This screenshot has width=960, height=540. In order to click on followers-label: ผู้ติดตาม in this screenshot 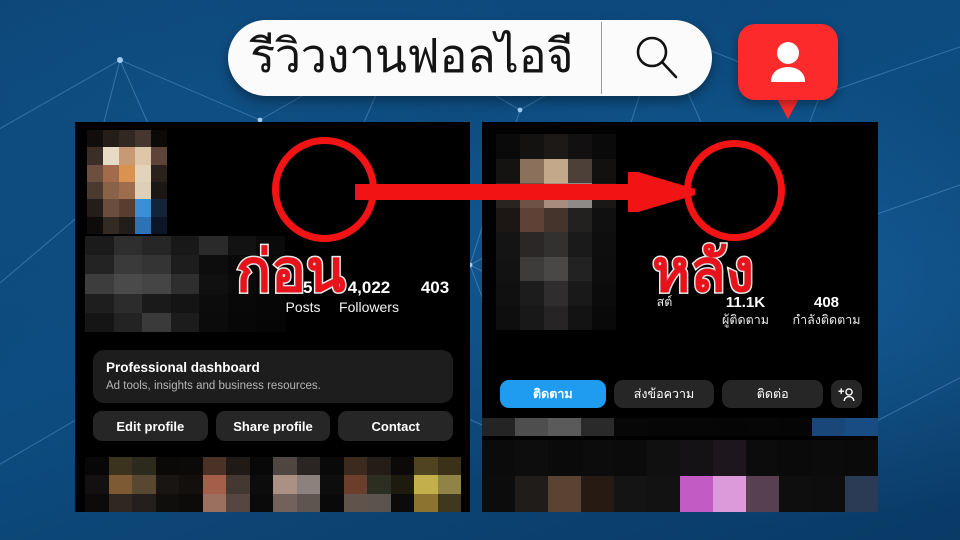, I will do `click(745, 320)`.